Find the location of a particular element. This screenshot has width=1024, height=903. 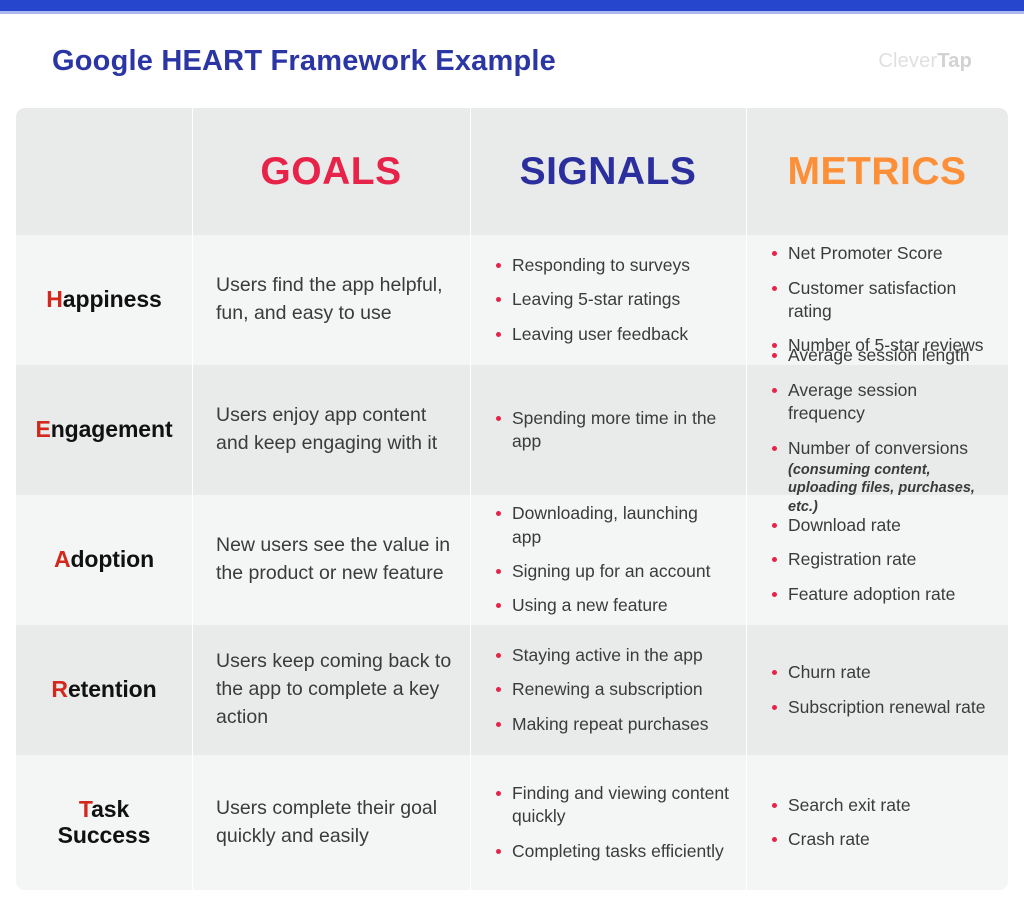

metrics-list: Churn rate Subscription renewal rate is located at coordinates (877, 690).